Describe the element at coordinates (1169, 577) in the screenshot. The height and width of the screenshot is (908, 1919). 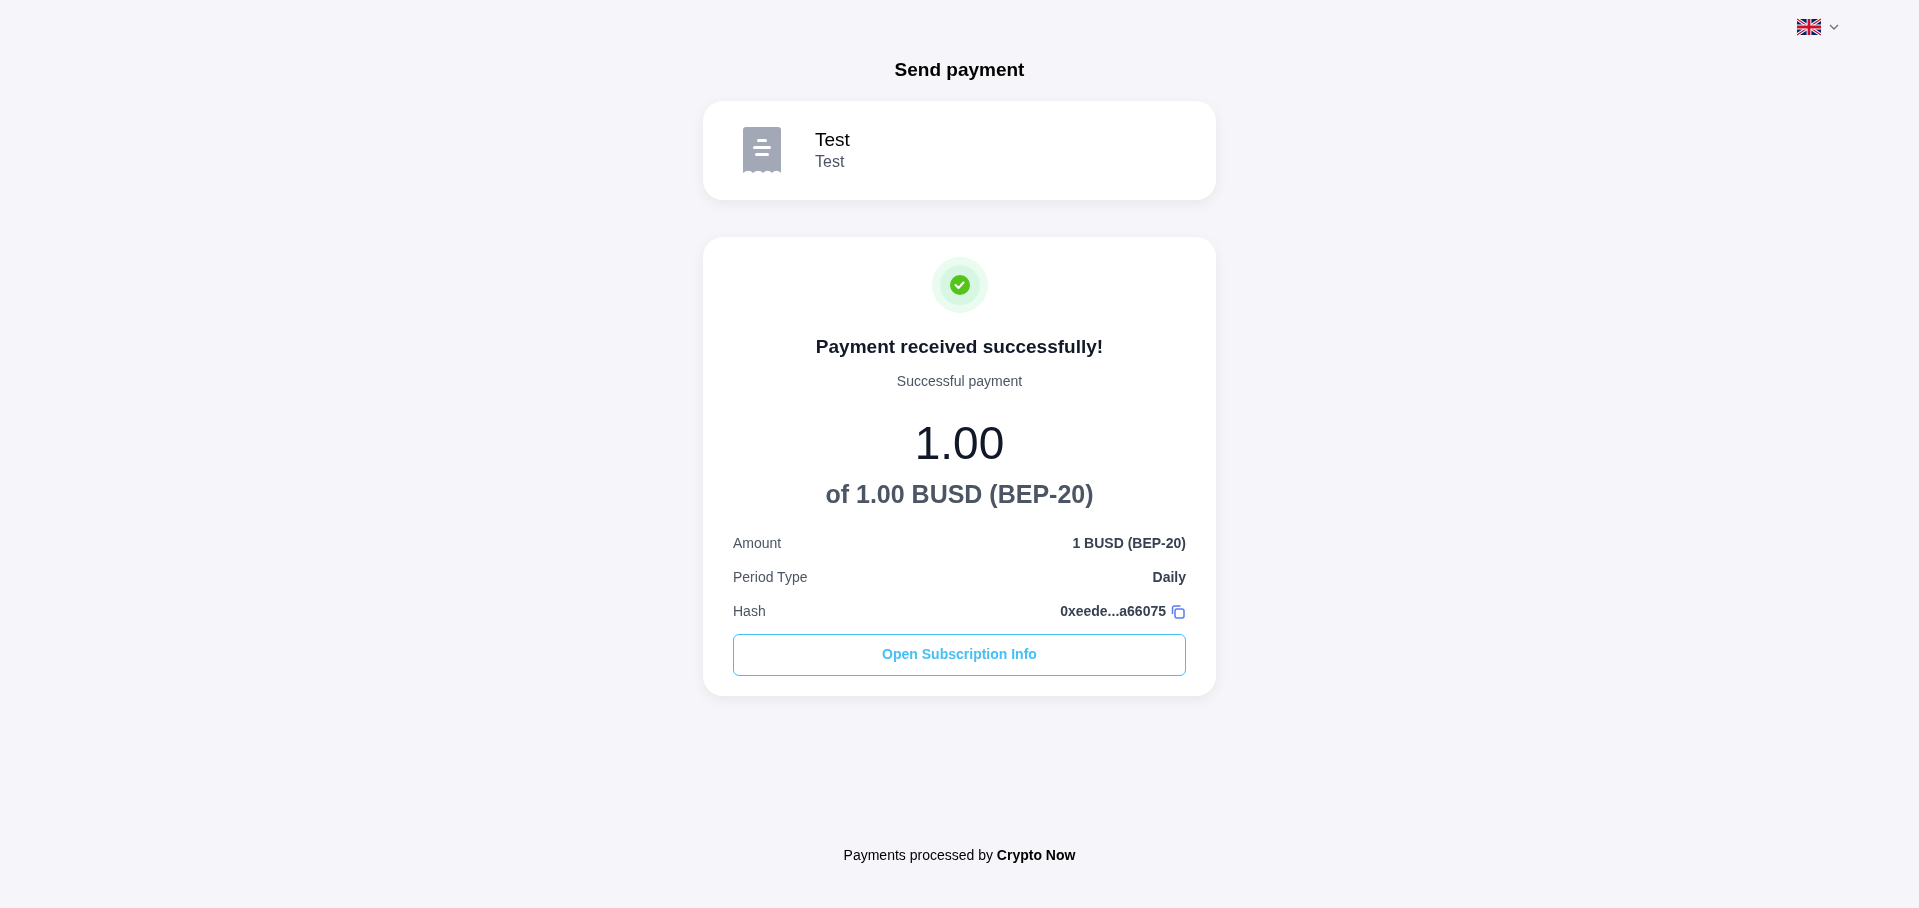
I see `detail-value: Daily` at that location.